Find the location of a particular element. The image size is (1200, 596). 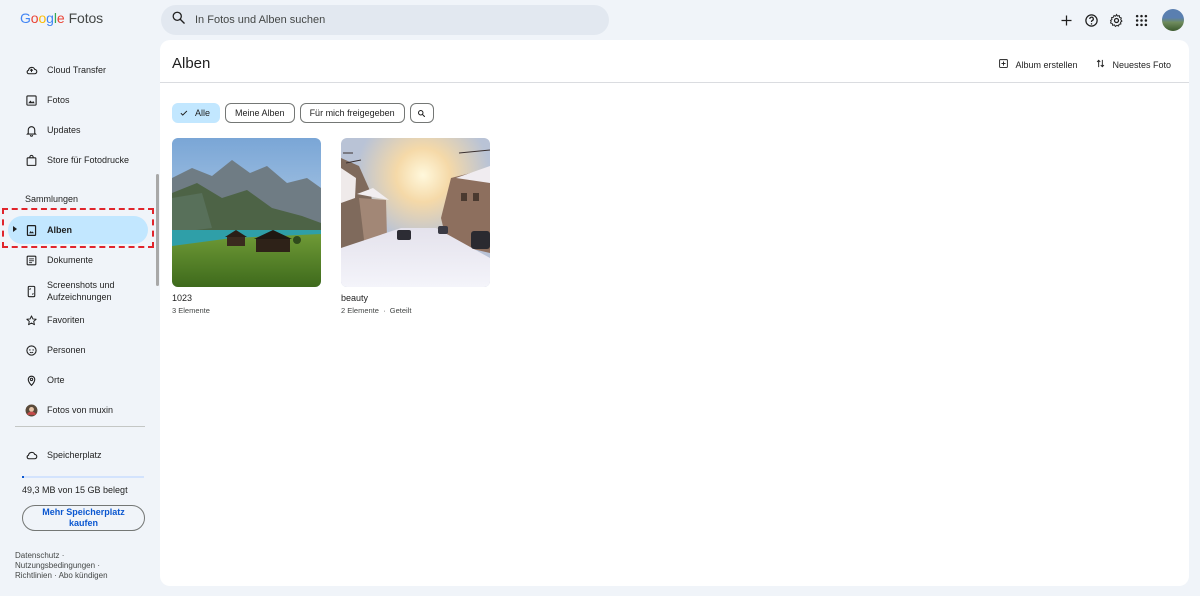

buy-storage-label: Mehr Speicherplatz kaufen is located at coordinates (83, 517).